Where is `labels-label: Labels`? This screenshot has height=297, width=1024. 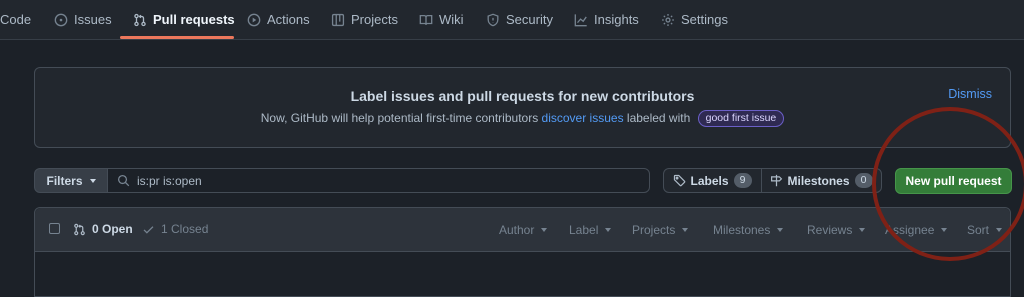
labels-label: Labels is located at coordinates (709, 180).